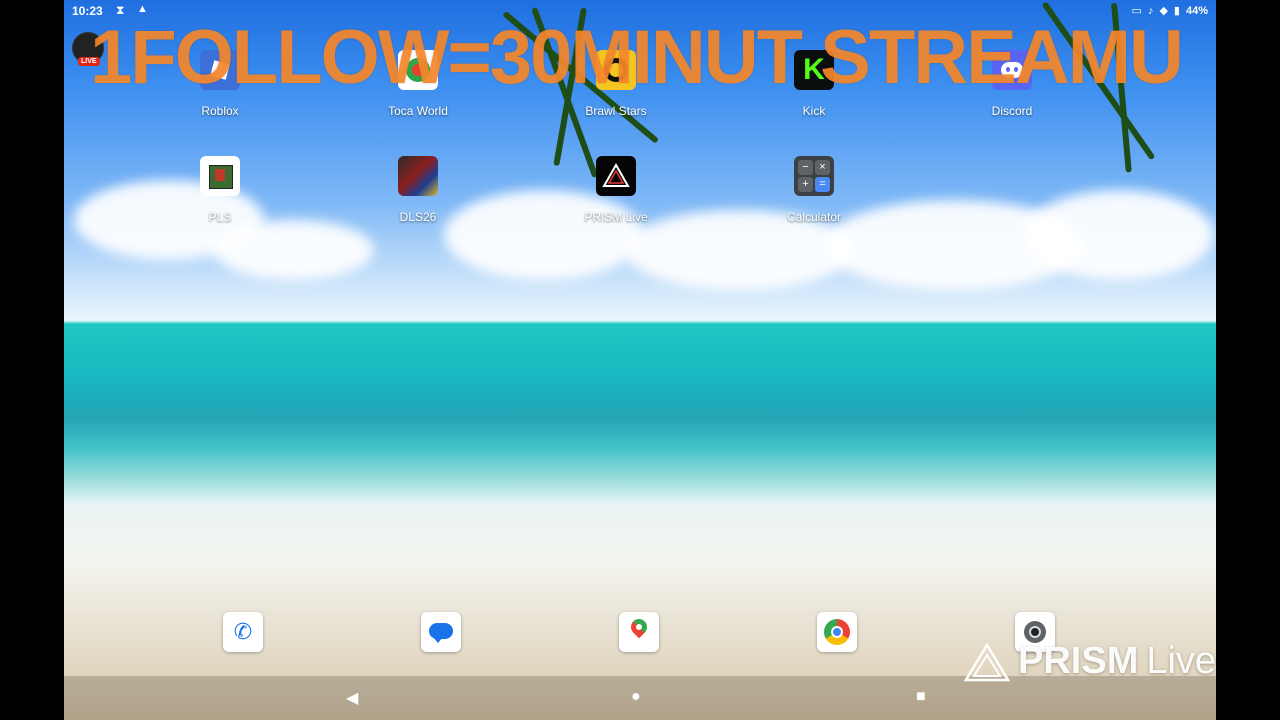 Image resolution: width=1280 pixels, height=720 pixels. I want to click on app-dls26: DLS26, so click(418, 190).